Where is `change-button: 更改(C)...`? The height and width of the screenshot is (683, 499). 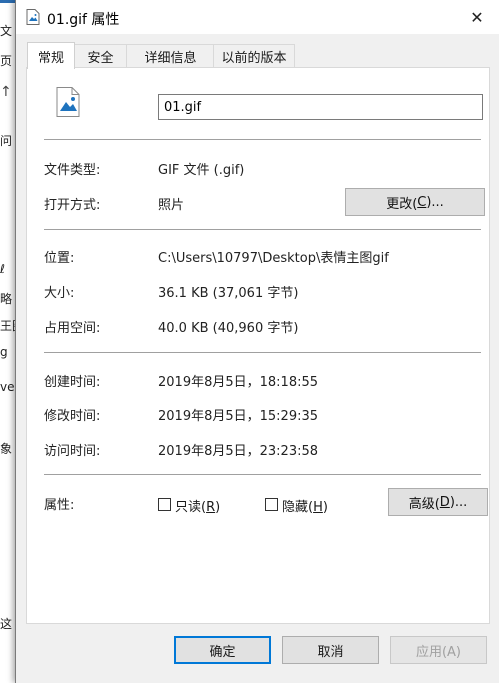 change-button: 更改(C)... is located at coordinates (415, 202).